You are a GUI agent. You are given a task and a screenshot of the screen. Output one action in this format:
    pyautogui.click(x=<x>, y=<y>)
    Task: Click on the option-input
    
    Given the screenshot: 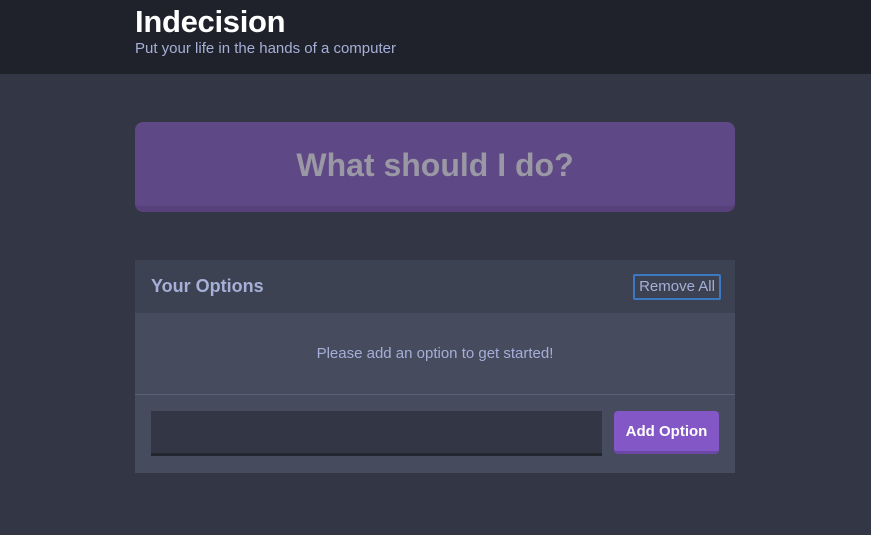 What is the action you would take?
    pyautogui.click(x=376, y=433)
    